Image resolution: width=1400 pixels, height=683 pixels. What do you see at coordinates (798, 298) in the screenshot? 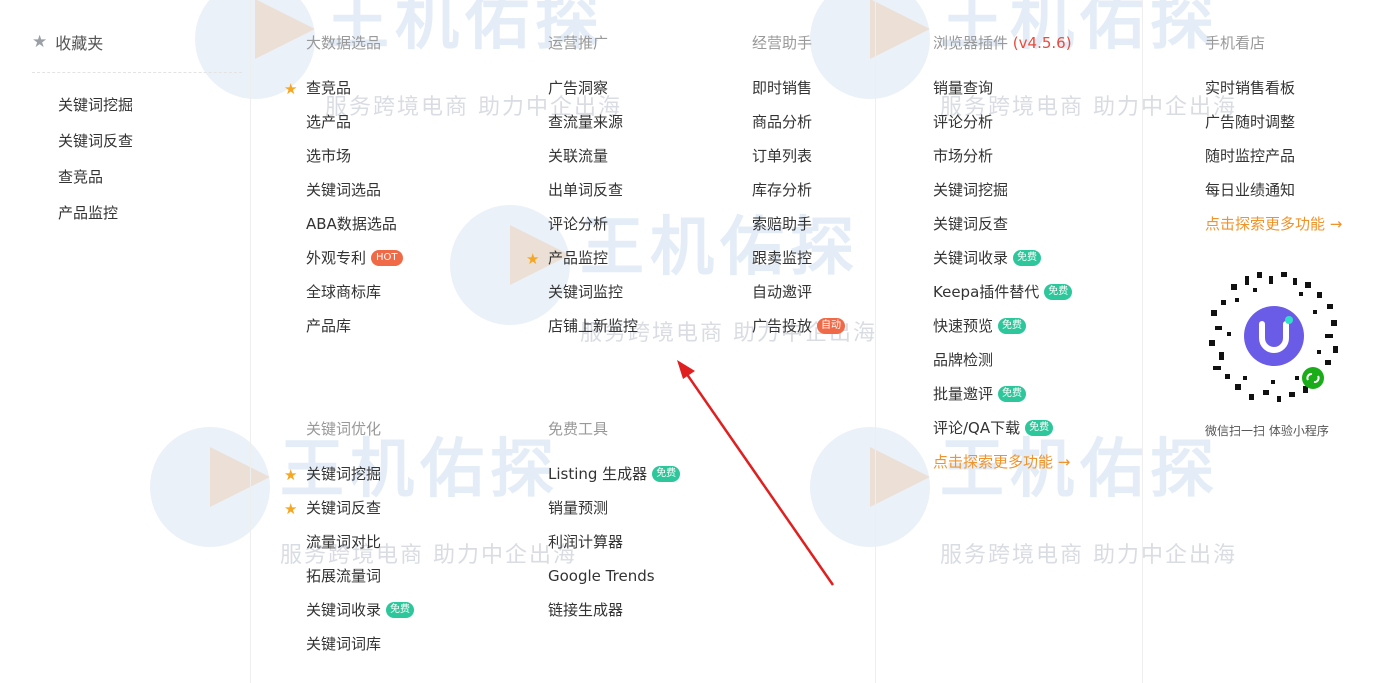
I see `menu-item: 自动邀评` at bounding box center [798, 298].